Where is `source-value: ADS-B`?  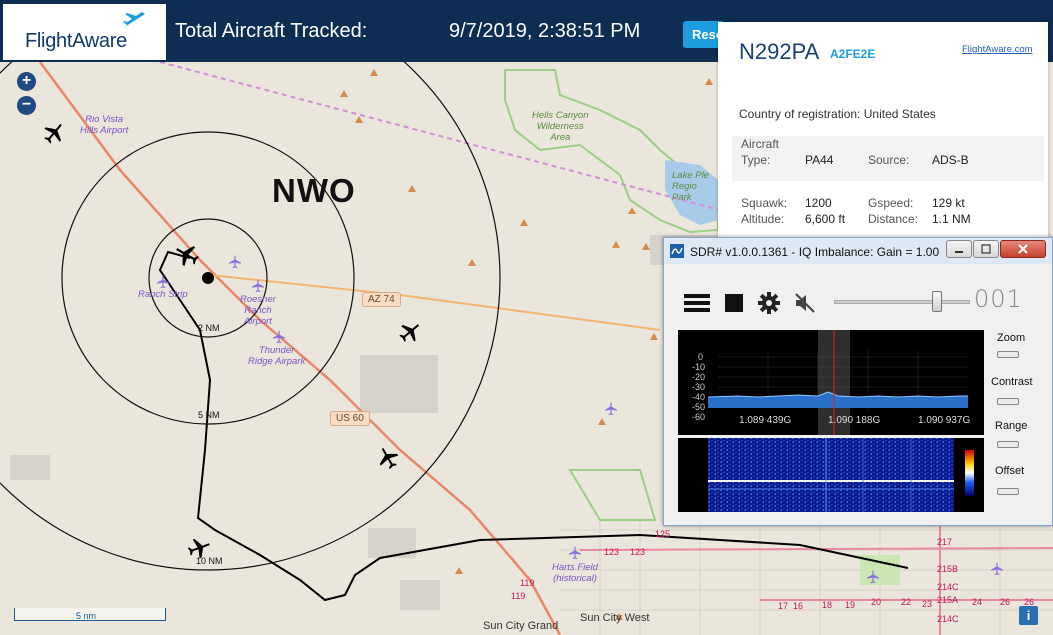 source-value: ADS-B is located at coordinates (950, 160).